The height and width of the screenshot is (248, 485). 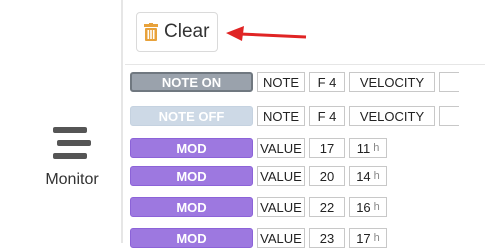 I want to click on nav-item-monitor: Monitor, so click(x=72, y=158).